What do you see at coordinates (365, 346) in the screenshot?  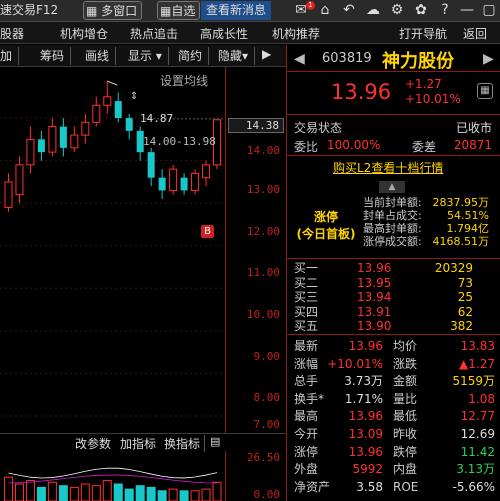 I see `stat-value: 13.96` at bounding box center [365, 346].